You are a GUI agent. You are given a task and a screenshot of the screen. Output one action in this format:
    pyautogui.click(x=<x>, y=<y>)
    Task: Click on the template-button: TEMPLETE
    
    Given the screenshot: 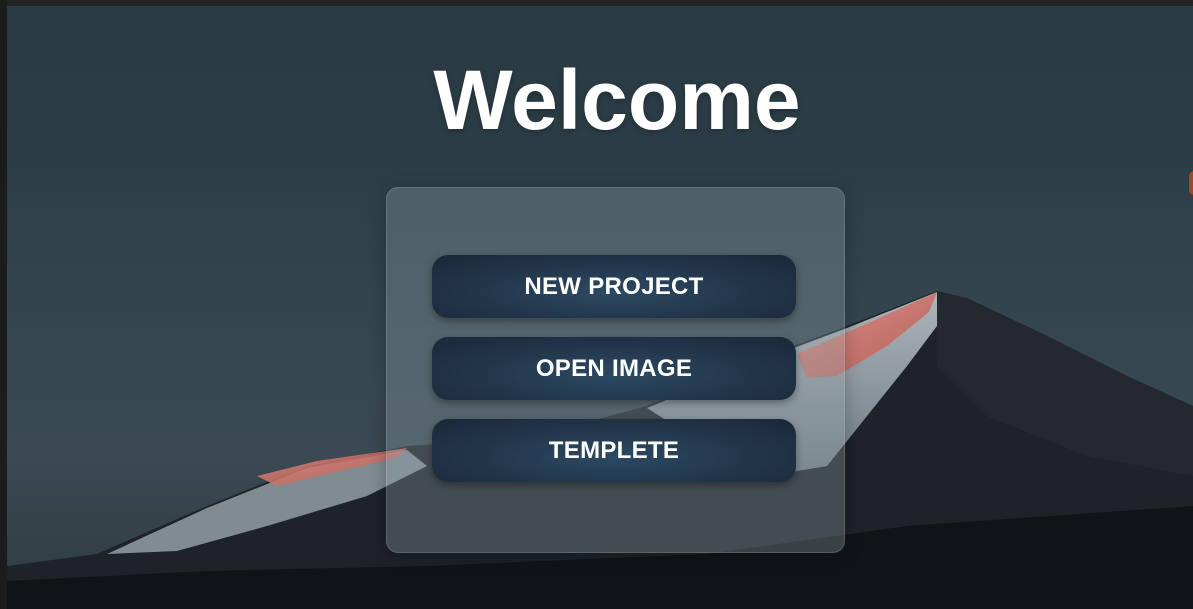 What is the action you would take?
    pyautogui.click(x=614, y=450)
    